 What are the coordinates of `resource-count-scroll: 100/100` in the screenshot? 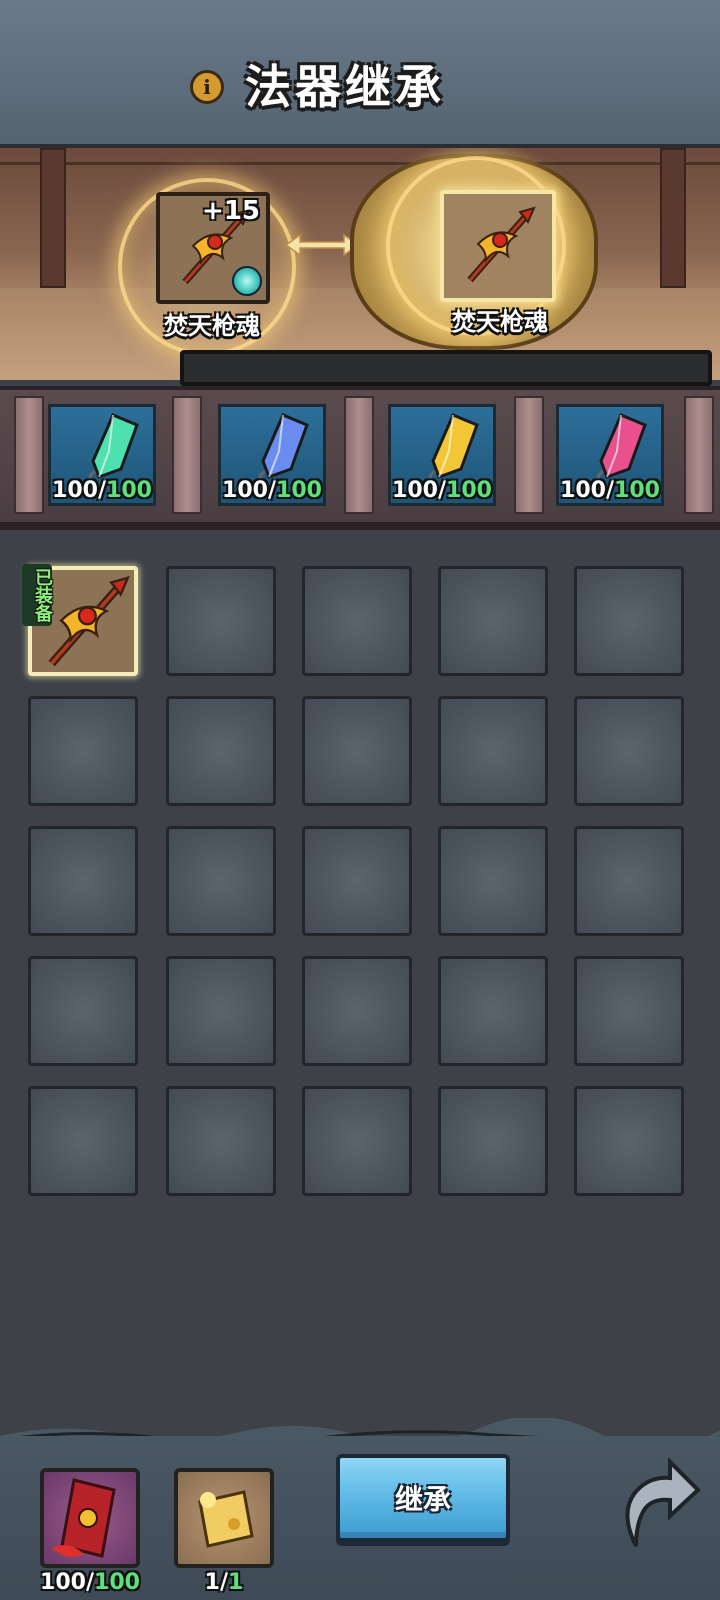 It's located at (90, 1582).